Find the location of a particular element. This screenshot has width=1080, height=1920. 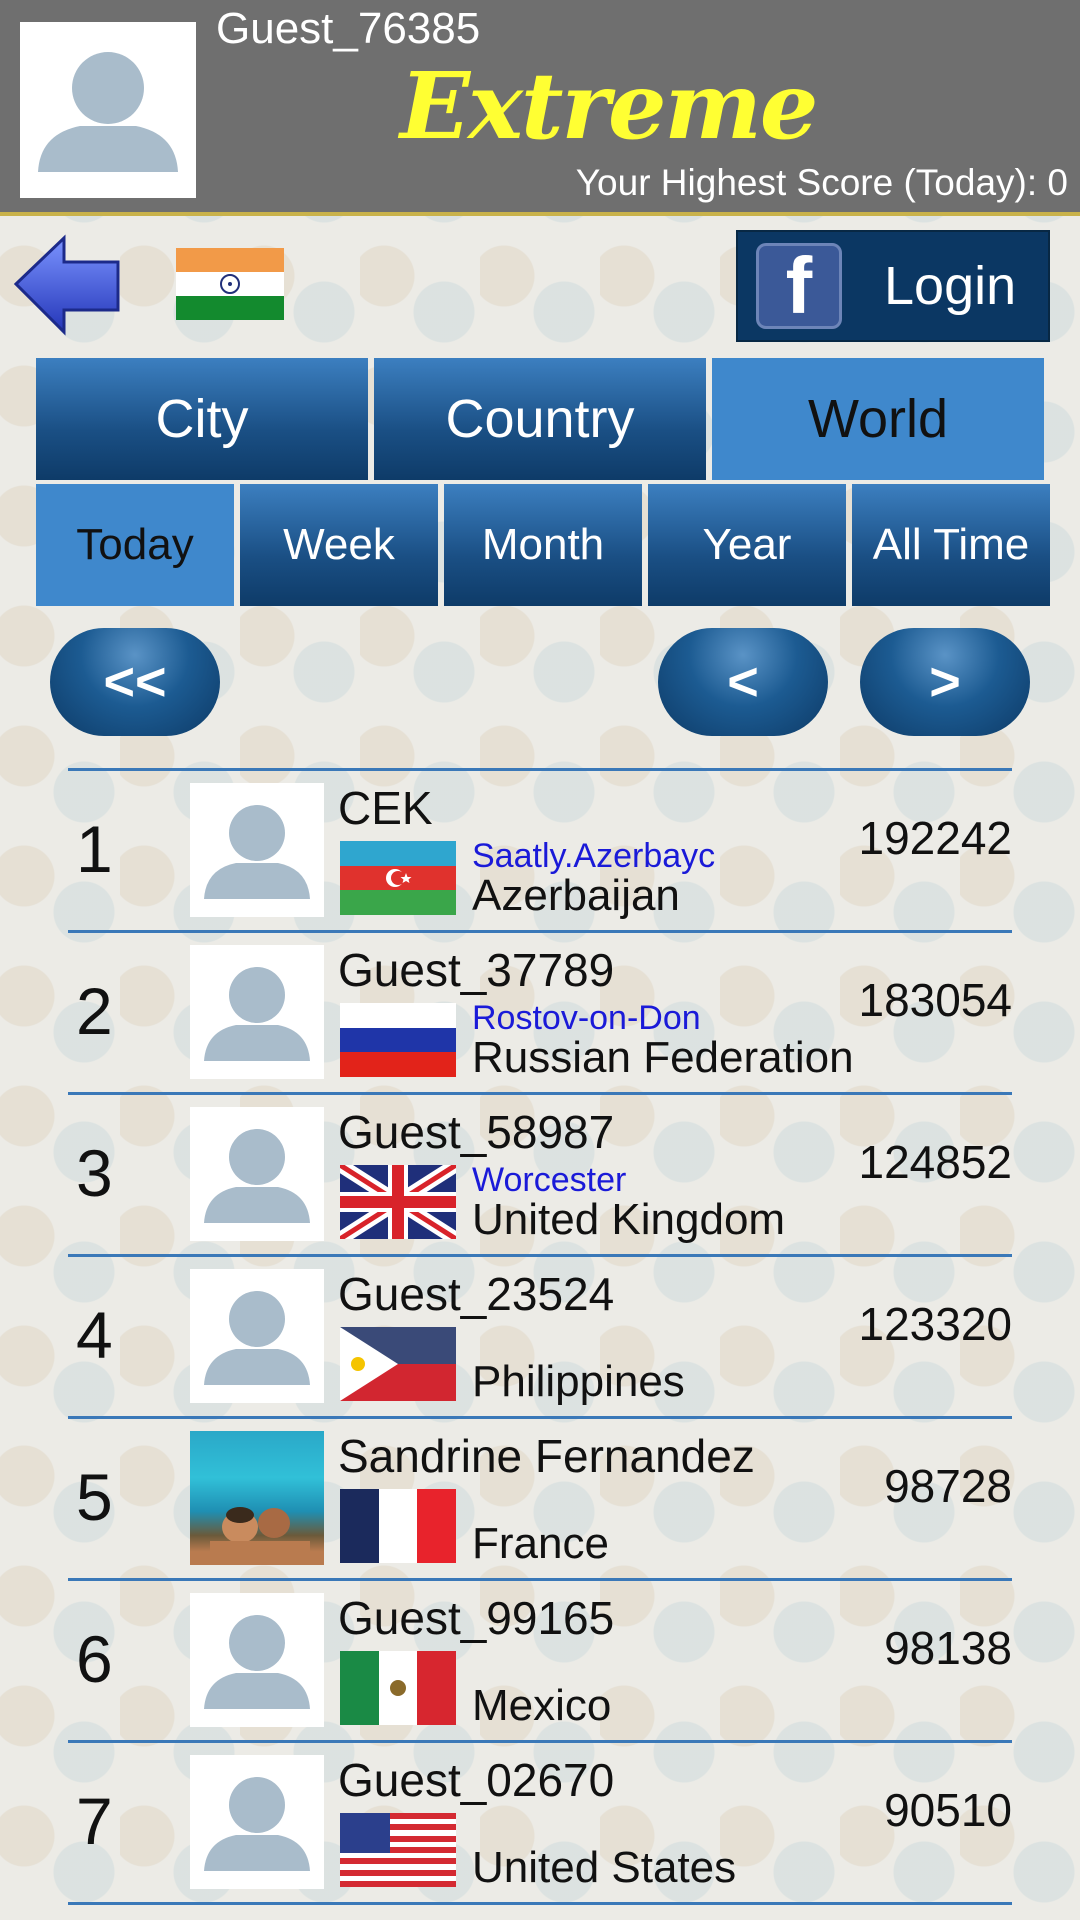

prev-page-button: < is located at coordinates (743, 682).